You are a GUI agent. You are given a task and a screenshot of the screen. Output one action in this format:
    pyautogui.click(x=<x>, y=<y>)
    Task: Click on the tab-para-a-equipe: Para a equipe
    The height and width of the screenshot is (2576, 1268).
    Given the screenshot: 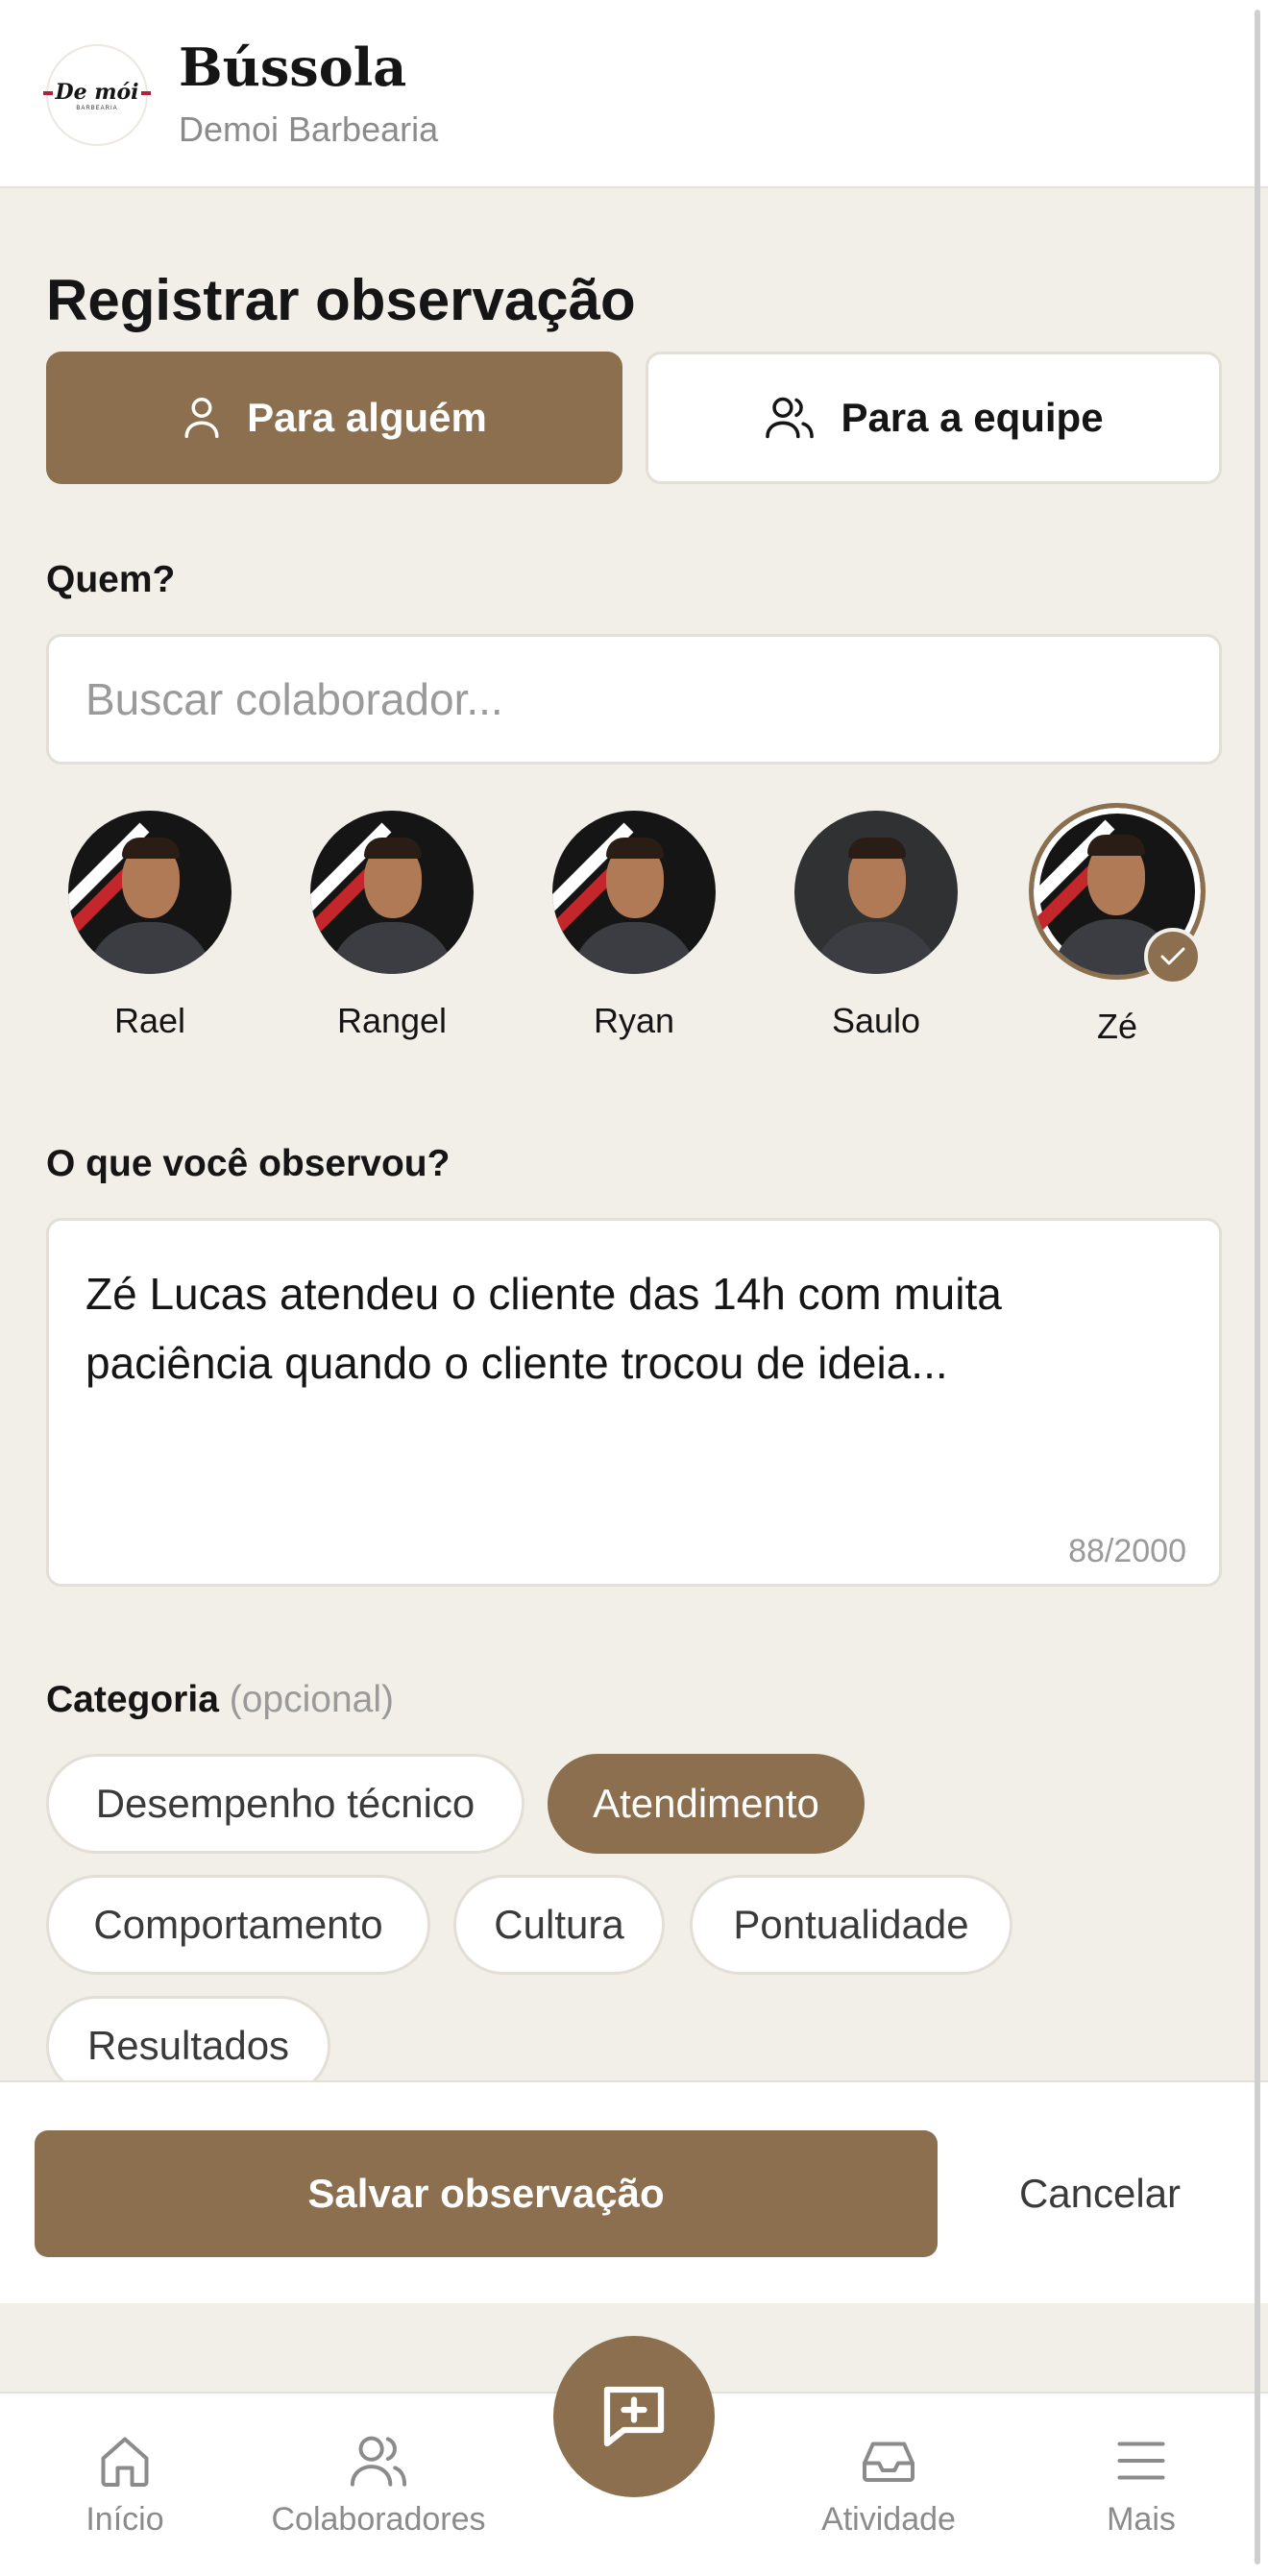 What is the action you would take?
    pyautogui.click(x=934, y=418)
    